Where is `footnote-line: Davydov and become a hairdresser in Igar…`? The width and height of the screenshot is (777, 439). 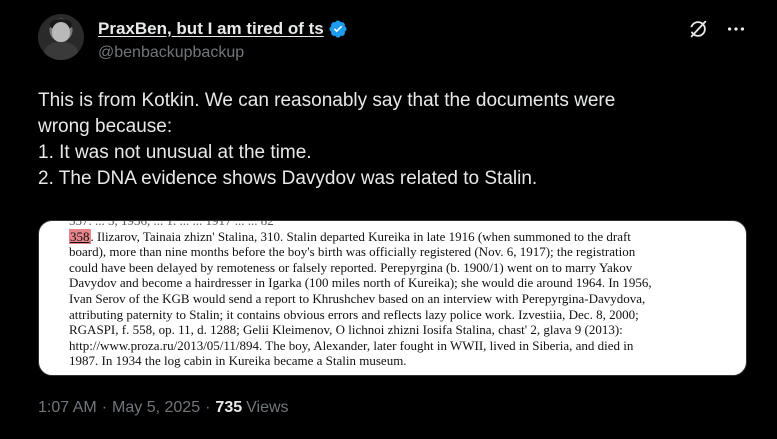
footnote-line: Davydov and become a hairdresser in Igar… is located at coordinates (360, 283).